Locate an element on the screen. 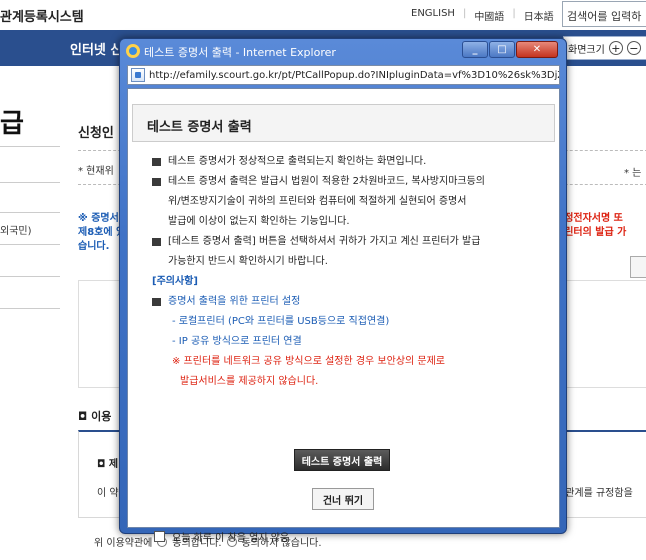 This screenshot has height=560, width=646. no-show-today-checkbox is located at coordinates (159, 536).